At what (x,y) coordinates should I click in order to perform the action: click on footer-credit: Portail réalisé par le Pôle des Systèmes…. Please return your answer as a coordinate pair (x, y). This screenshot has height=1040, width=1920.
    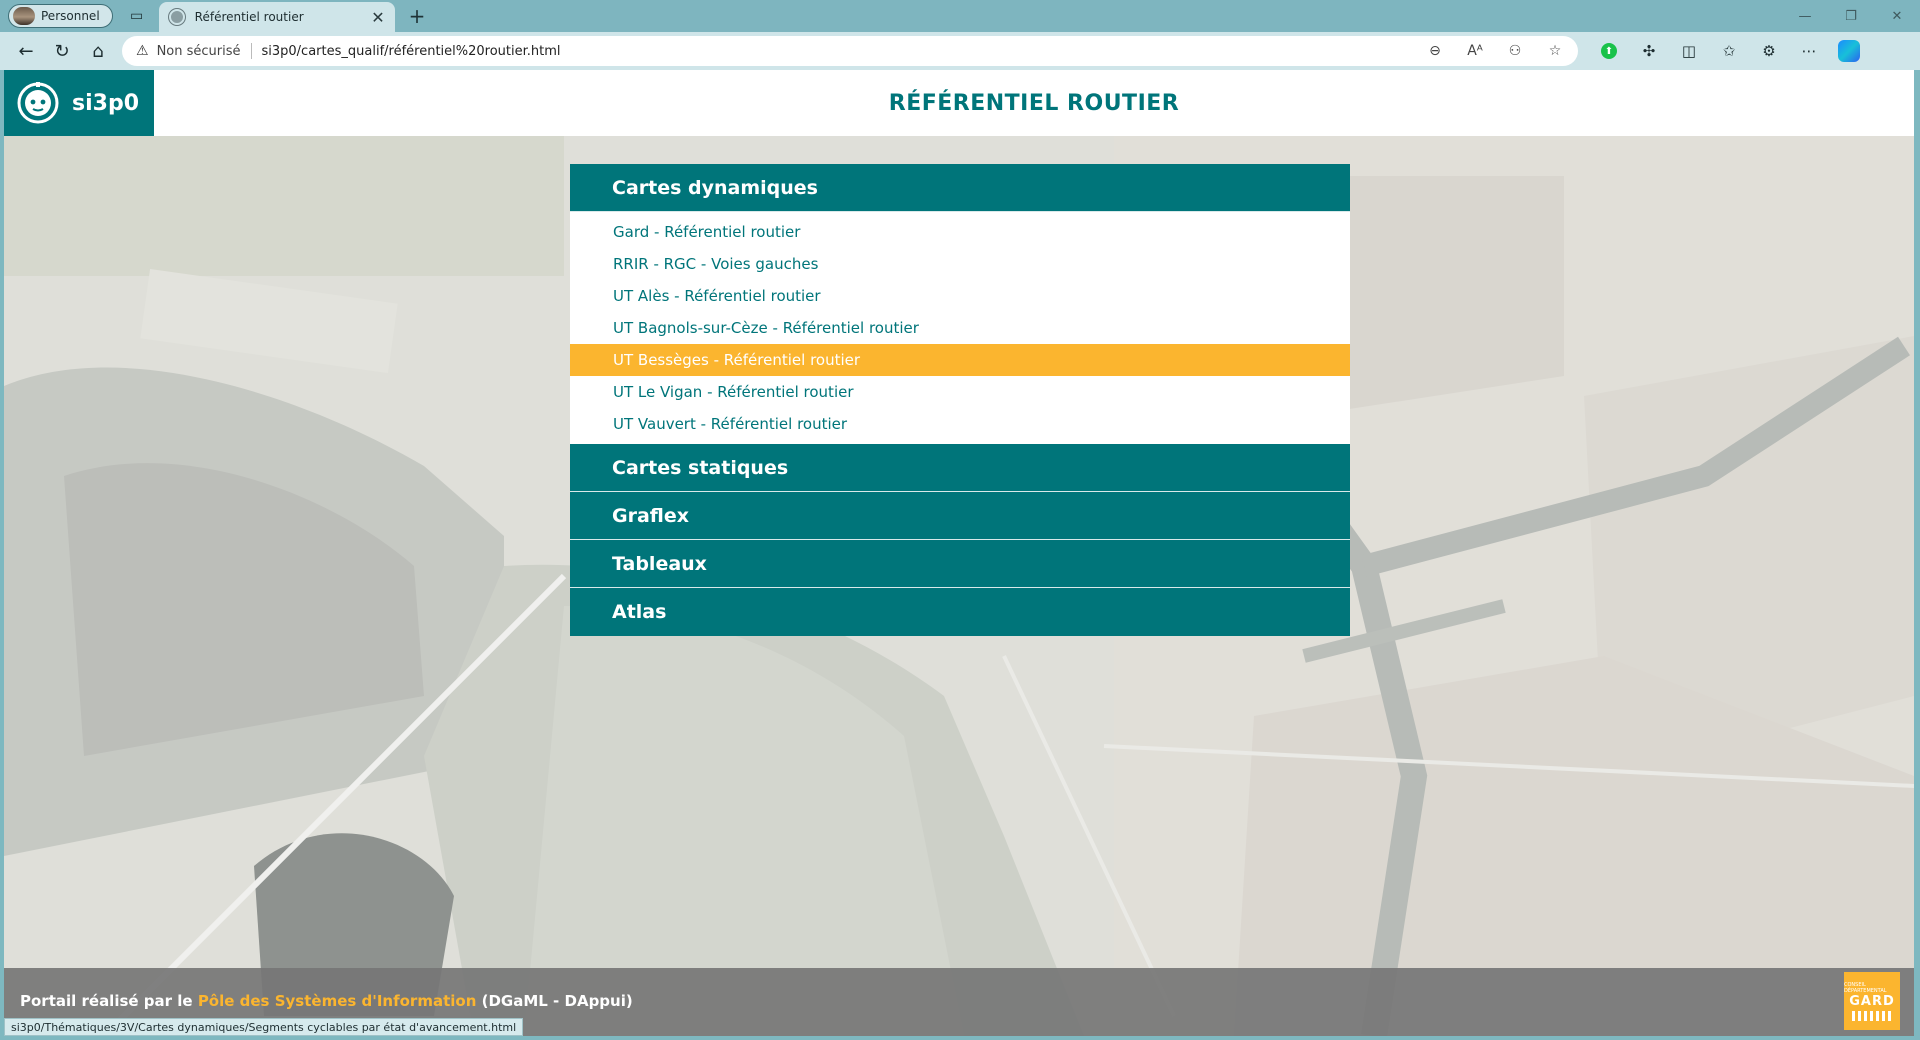
    Looking at the image, I should click on (326, 1001).